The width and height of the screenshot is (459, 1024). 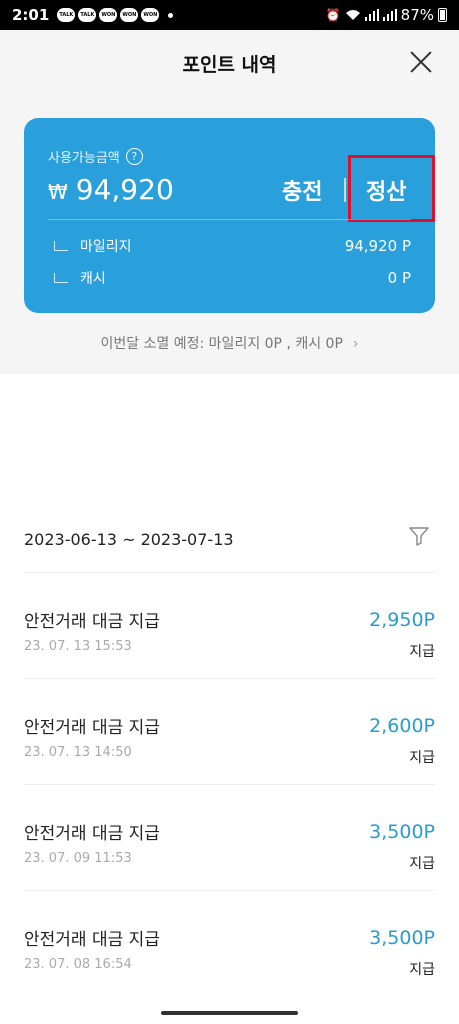 What do you see at coordinates (78, 646) in the screenshot?
I see `transaction-date: 23. 07. 13 15:53` at bounding box center [78, 646].